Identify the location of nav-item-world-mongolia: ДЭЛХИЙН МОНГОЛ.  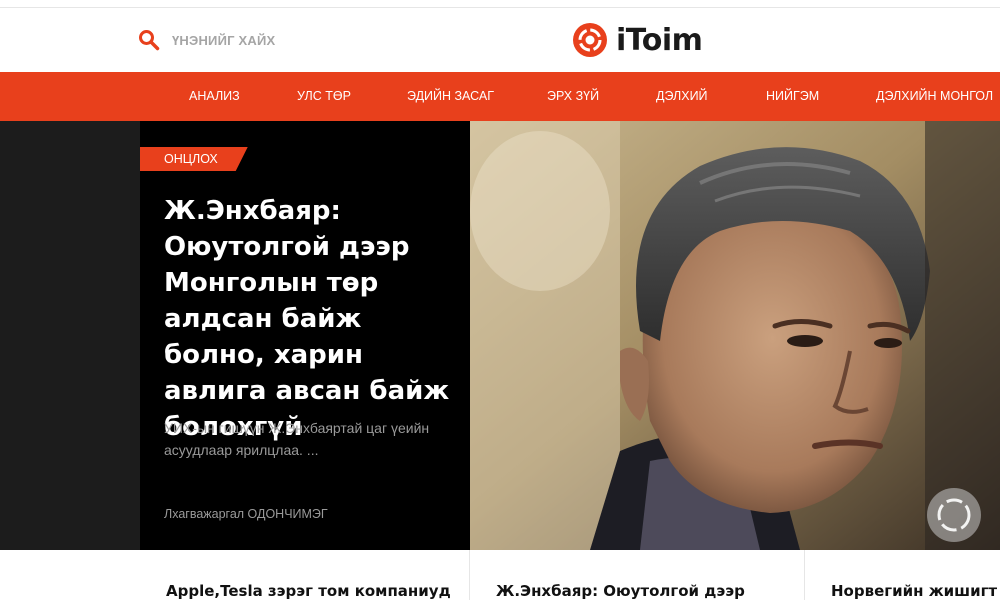
(934, 96).